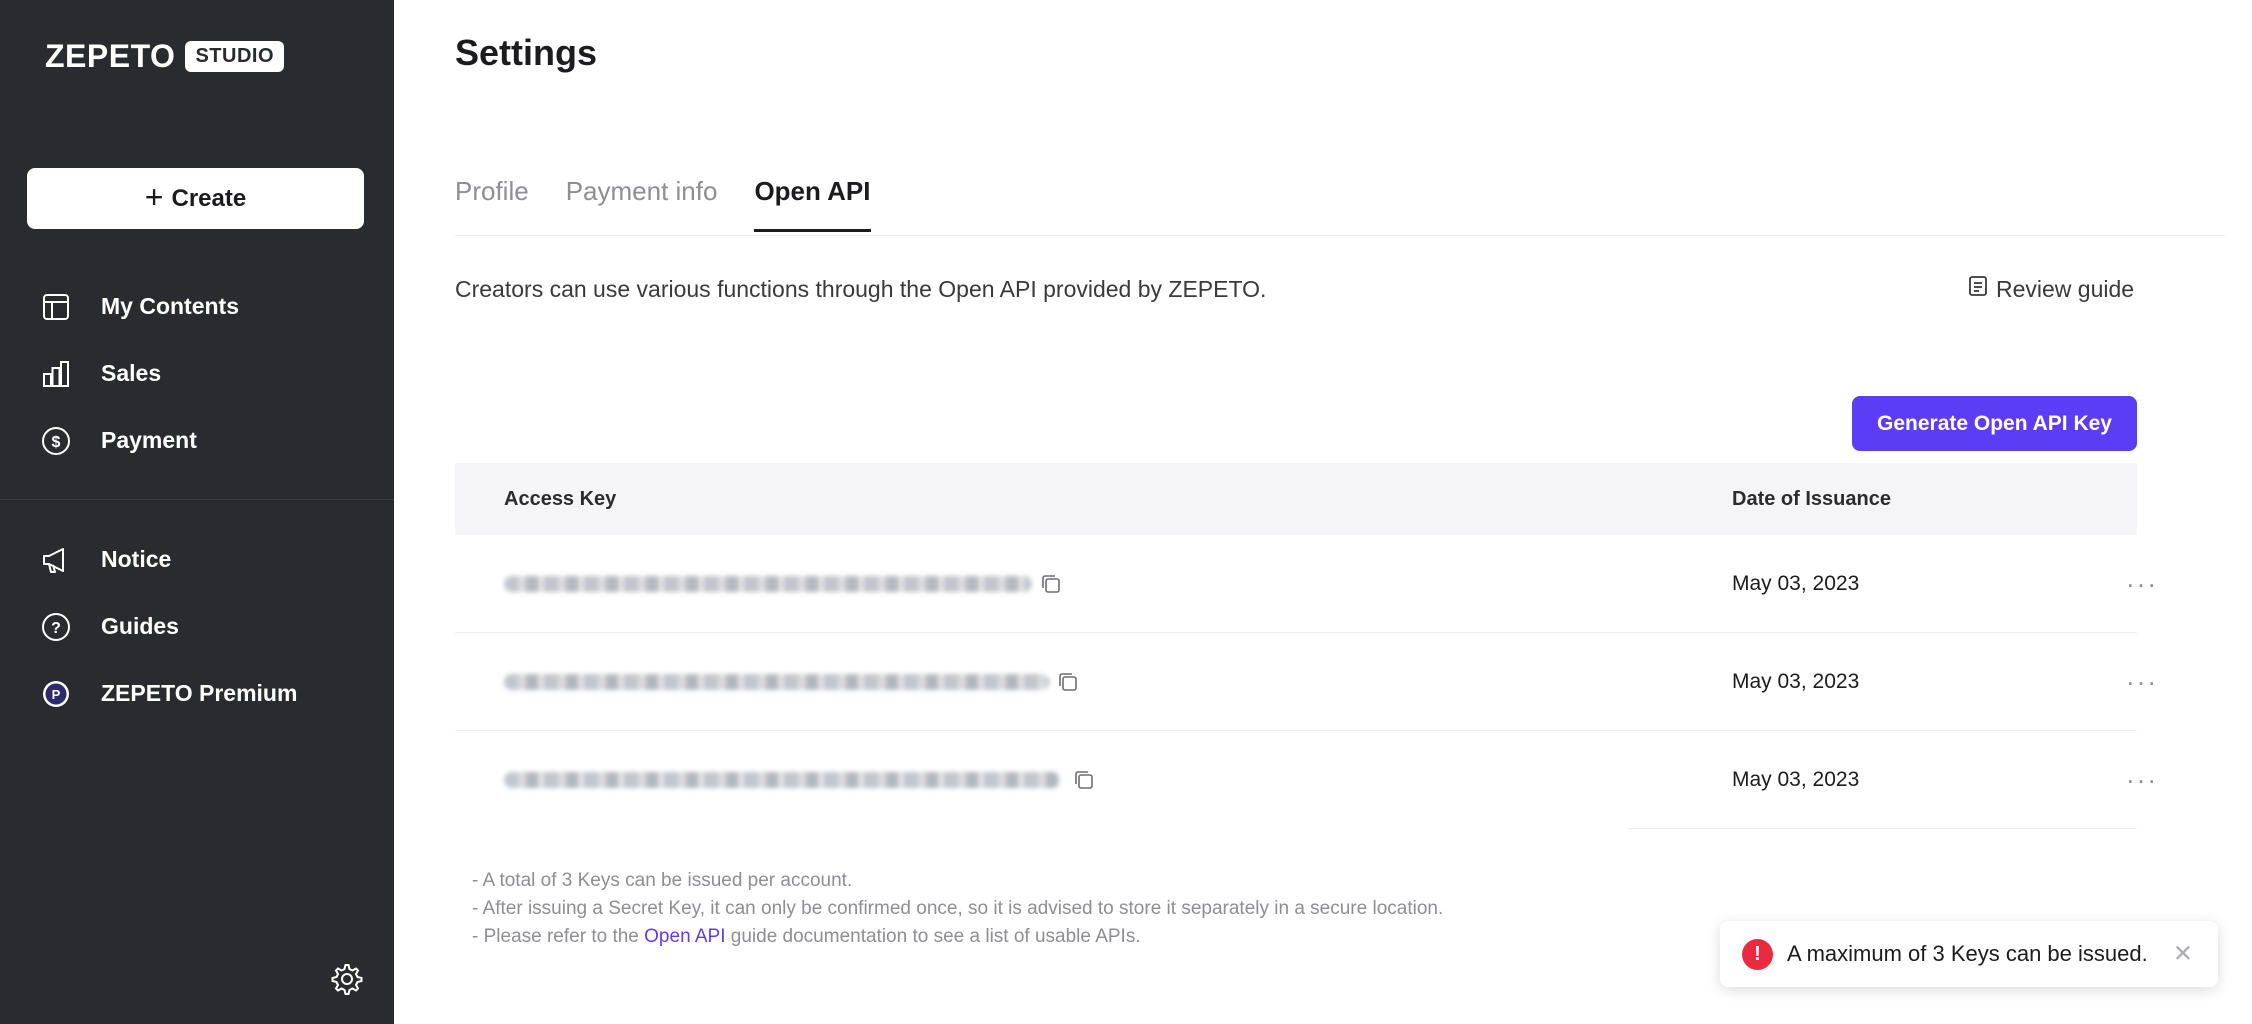 The height and width of the screenshot is (1024, 2252). What do you see at coordinates (154, 197) in the screenshot?
I see `plus-icon: +` at bounding box center [154, 197].